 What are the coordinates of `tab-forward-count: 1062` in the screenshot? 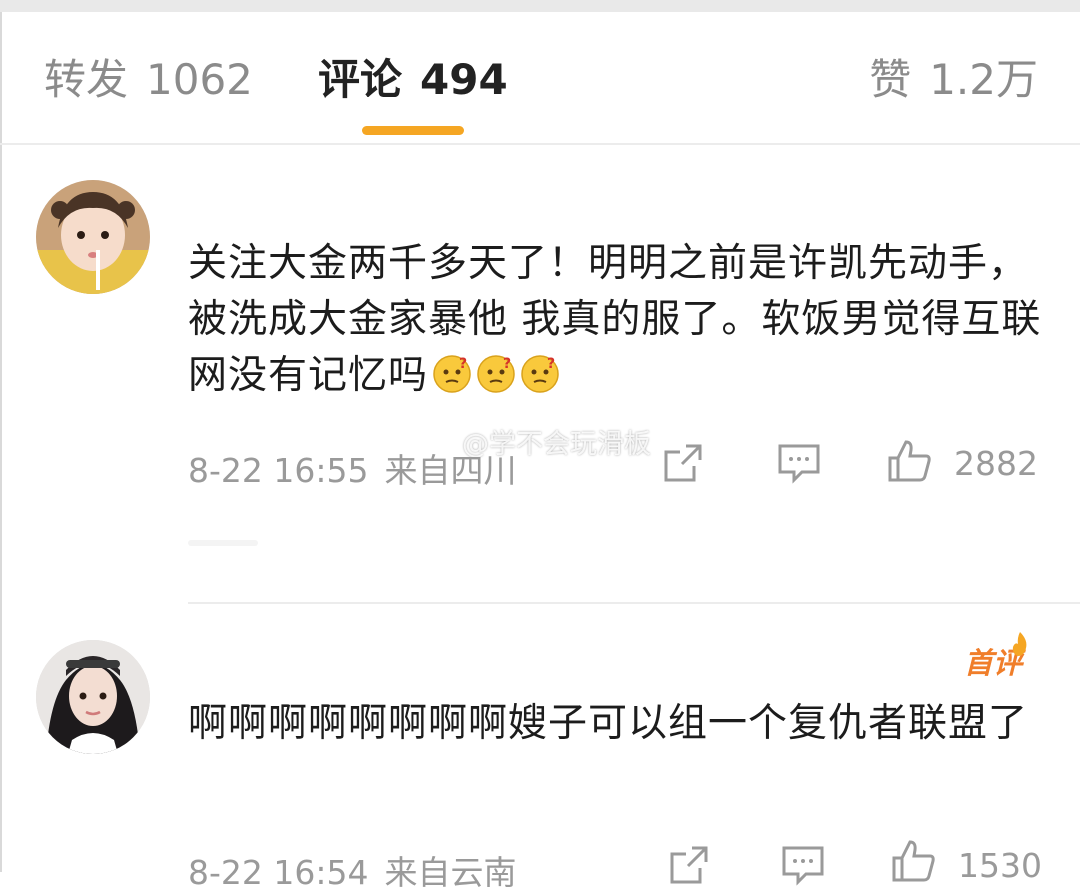 It's located at (199, 79).